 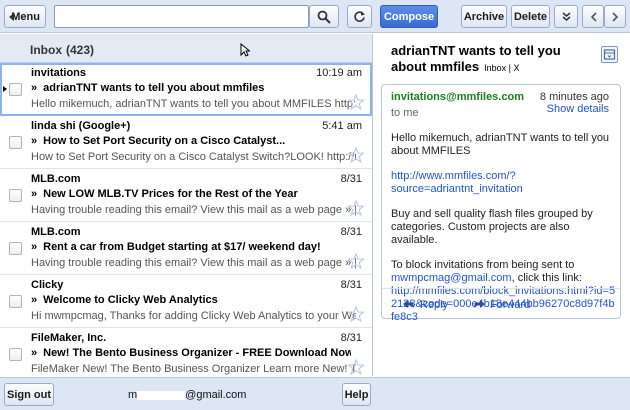 I want to click on message-subject: » Welcome to Clicky Web Analytics, so click(x=191, y=300).